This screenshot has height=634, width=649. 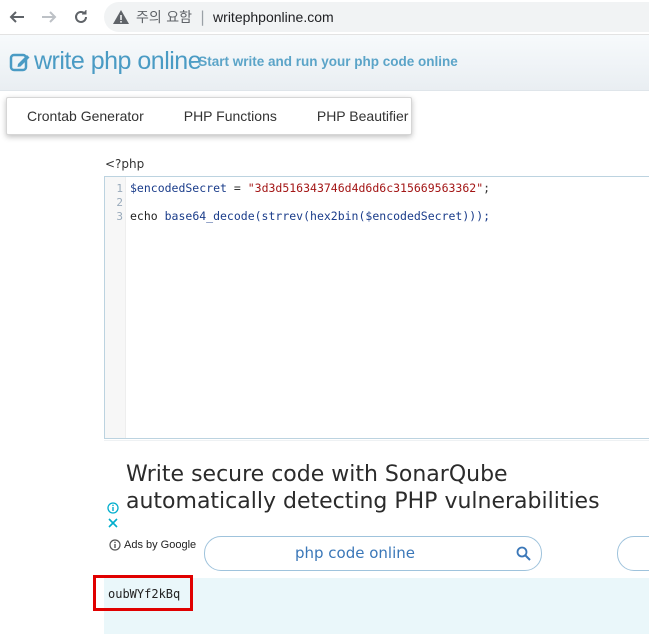 I want to click on reload-icon, so click(x=81, y=16).